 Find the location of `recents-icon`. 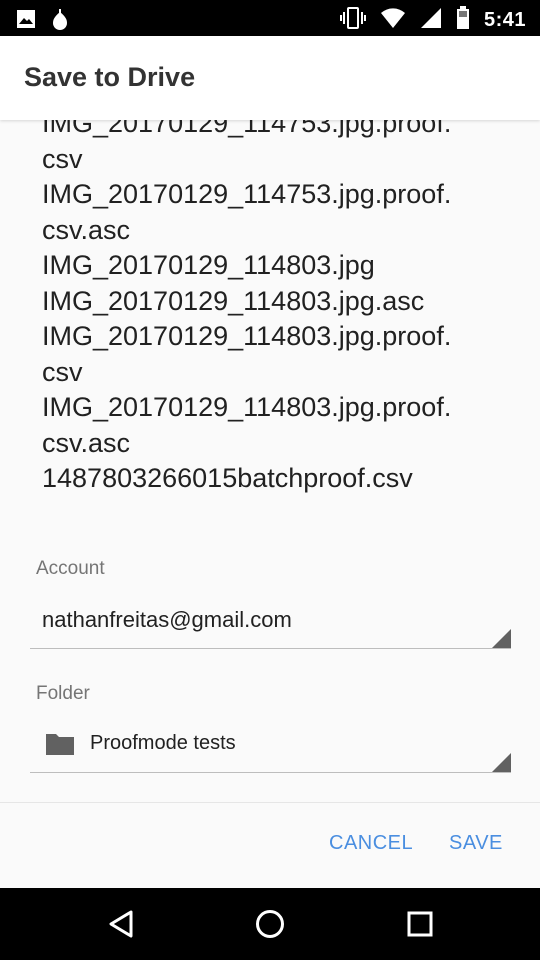

recents-icon is located at coordinates (420, 924).